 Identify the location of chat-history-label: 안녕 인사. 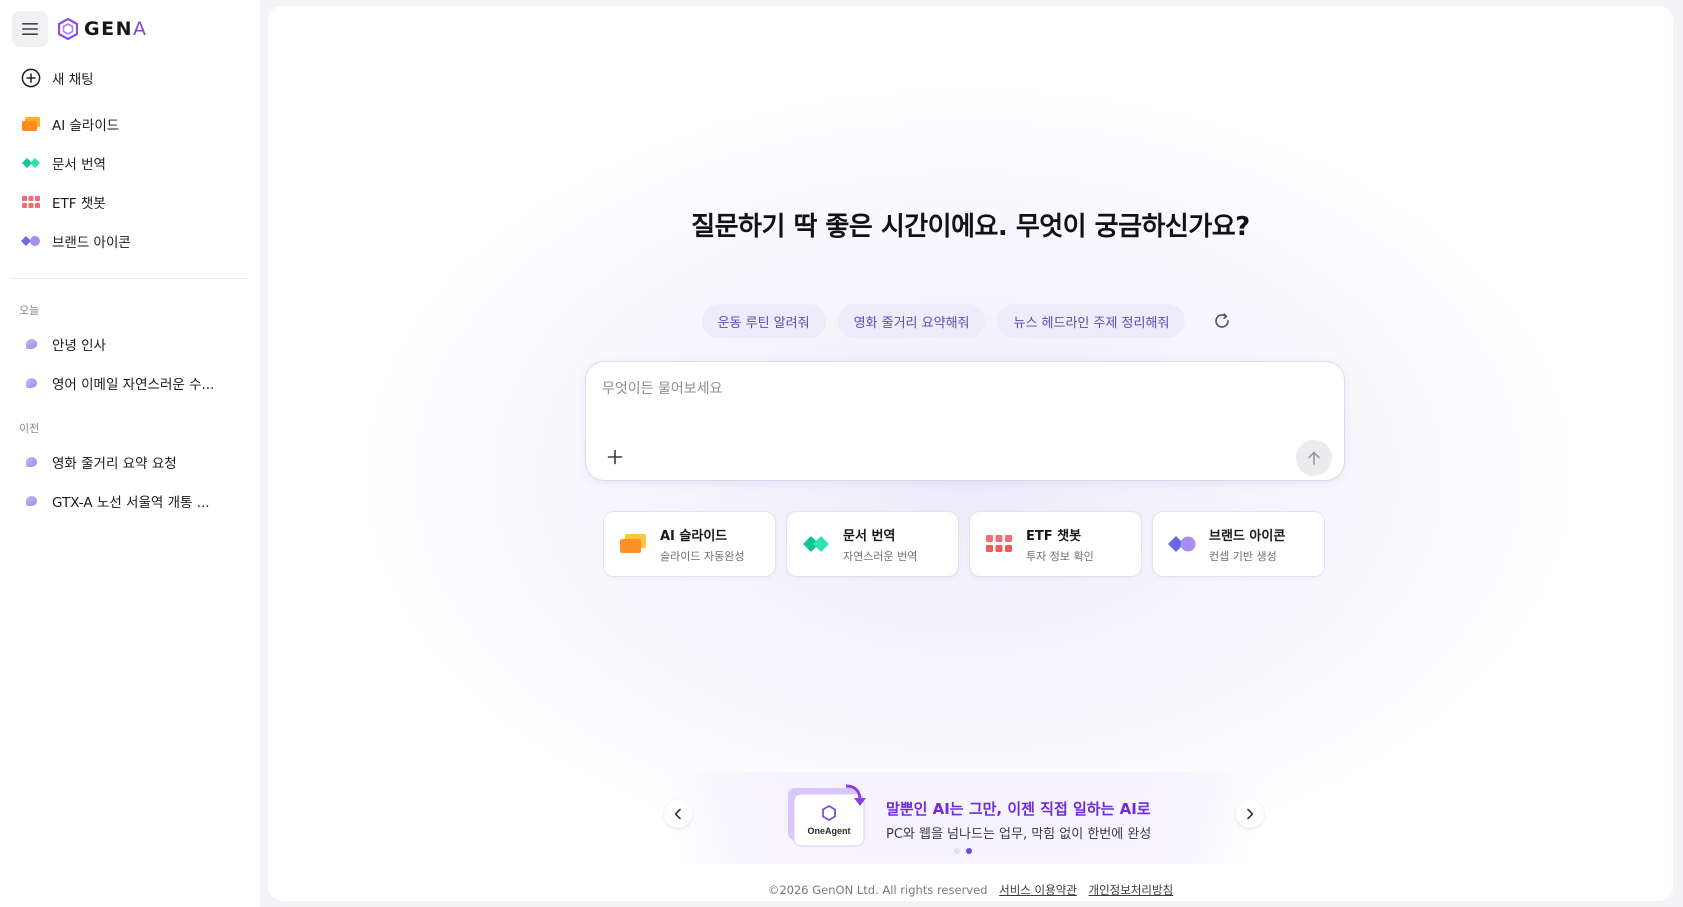
(79, 346).